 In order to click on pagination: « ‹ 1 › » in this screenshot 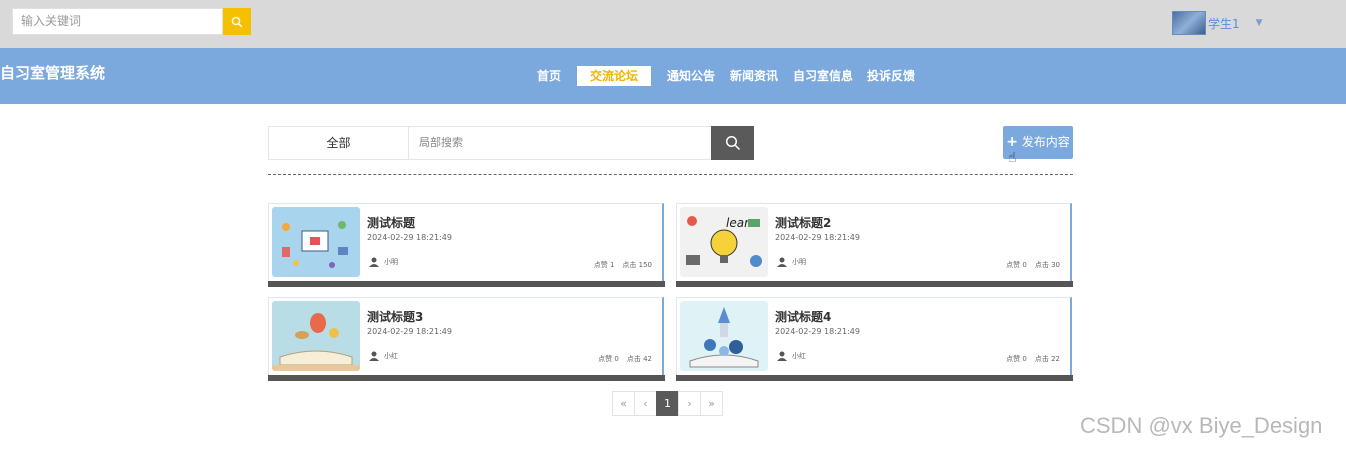, I will do `click(667, 403)`.